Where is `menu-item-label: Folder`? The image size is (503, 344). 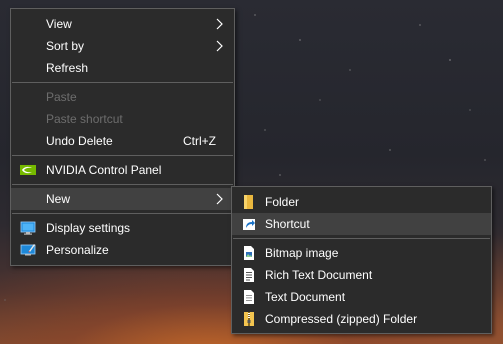
menu-item-label: Folder is located at coordinates (282, 202).